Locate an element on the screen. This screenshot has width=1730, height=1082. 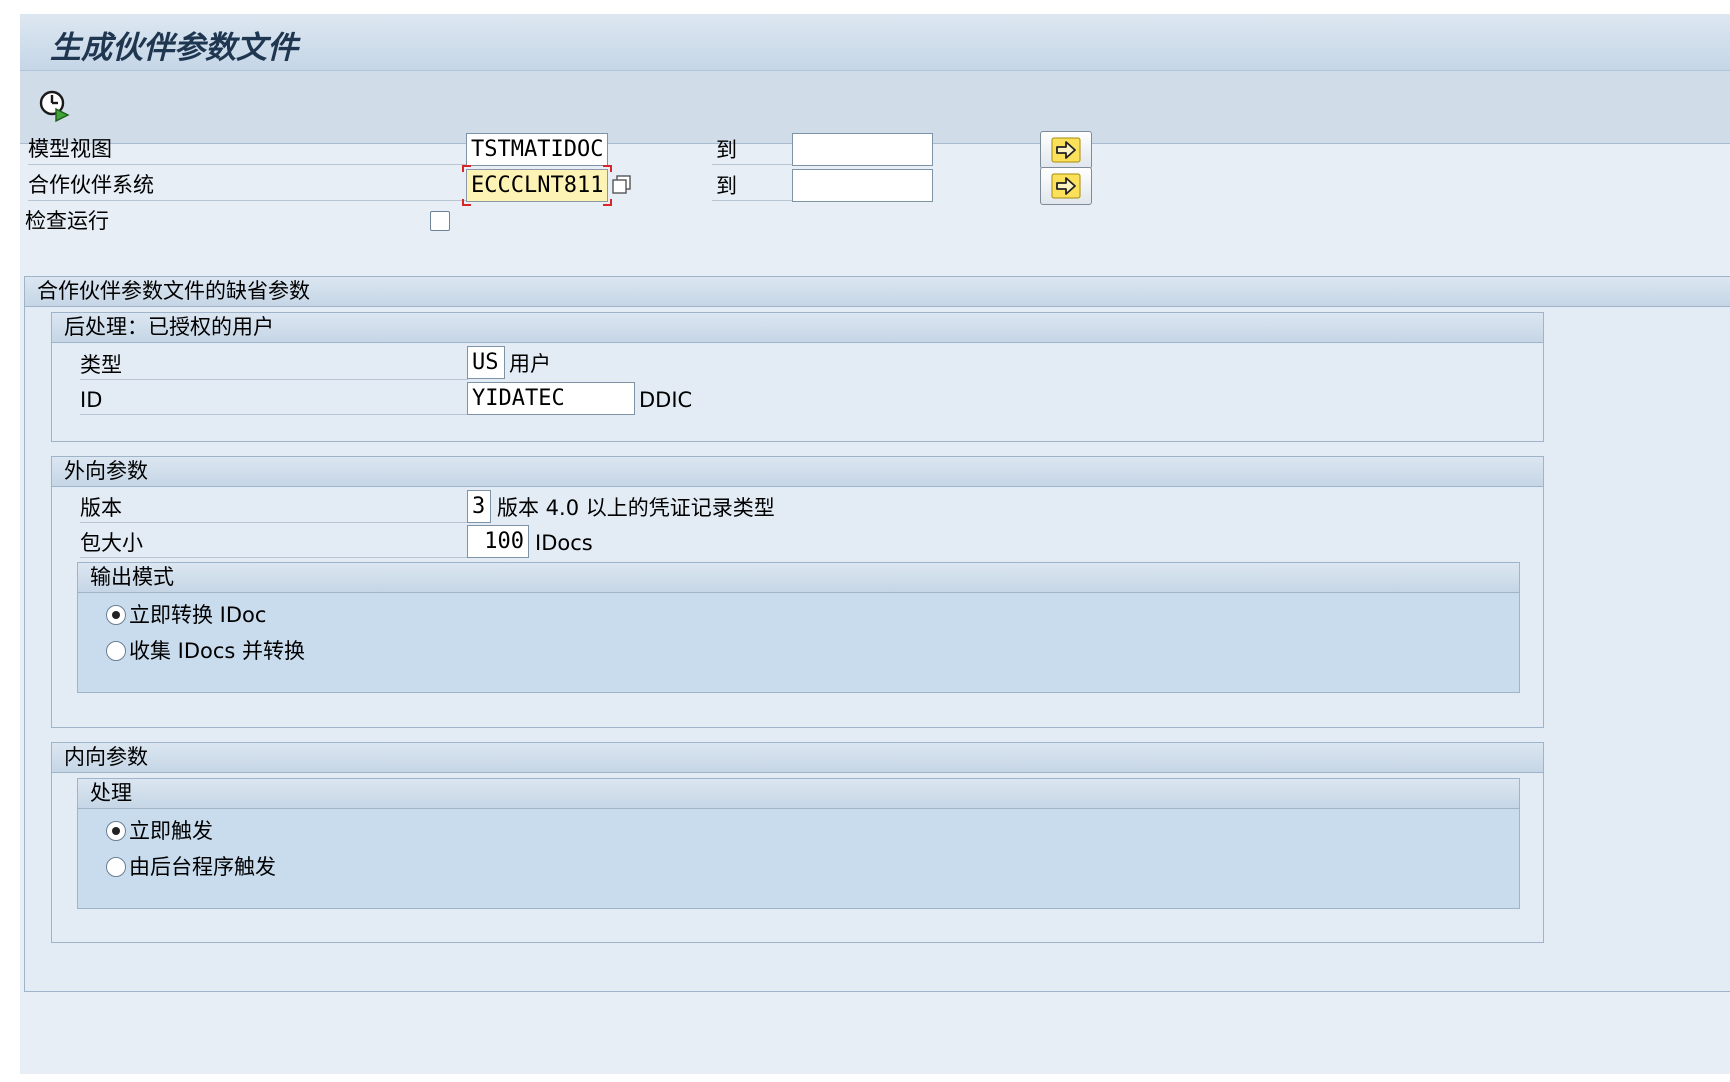
model-view-label: 模型视图 is located at coordinates (70, 149).